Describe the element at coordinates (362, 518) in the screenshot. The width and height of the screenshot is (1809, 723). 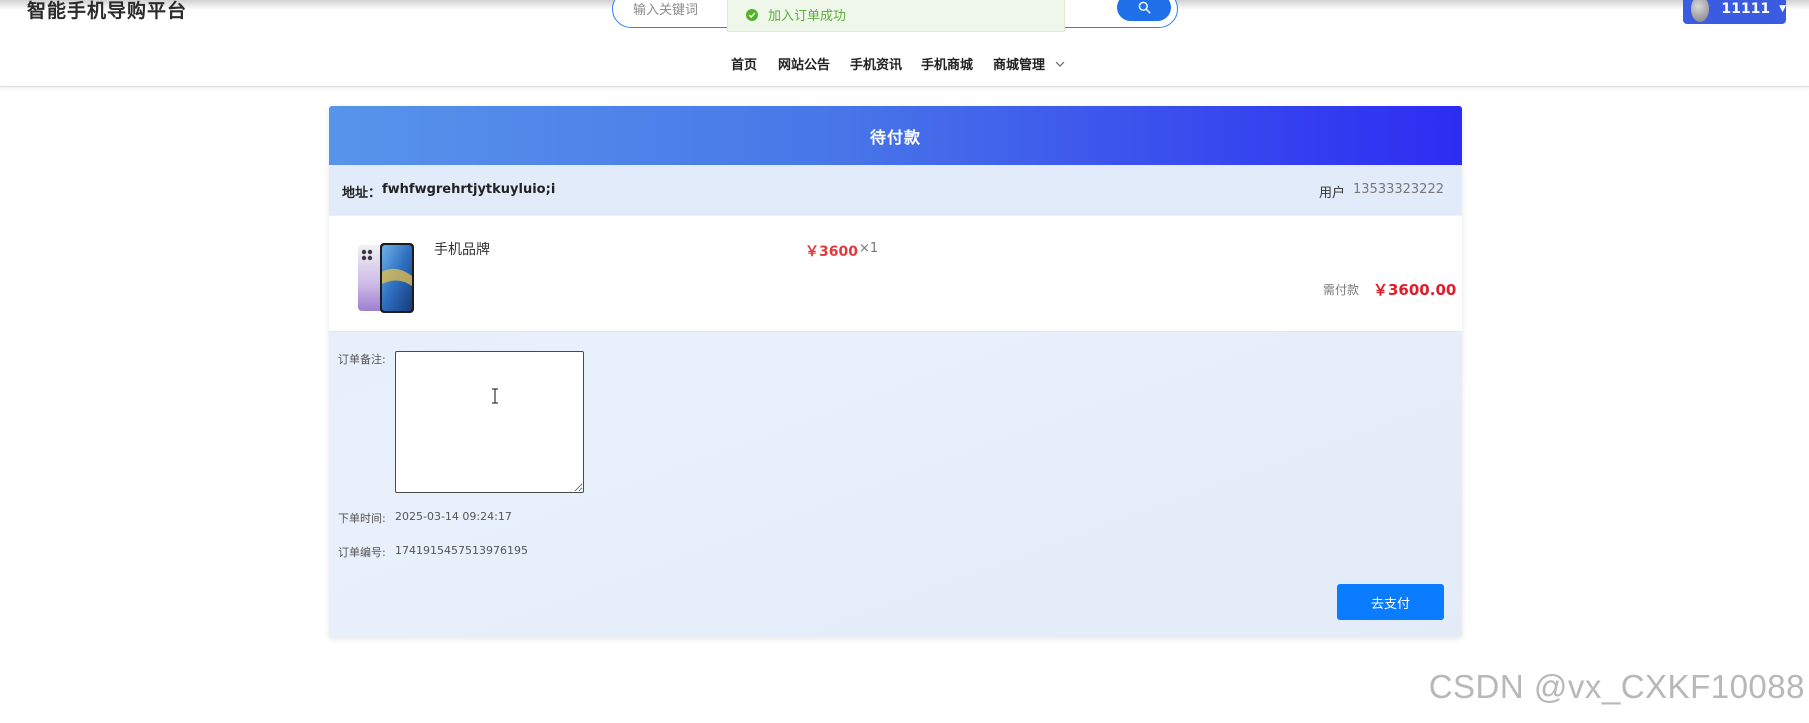
I see `order-time-label: 下单时间:` at that location.